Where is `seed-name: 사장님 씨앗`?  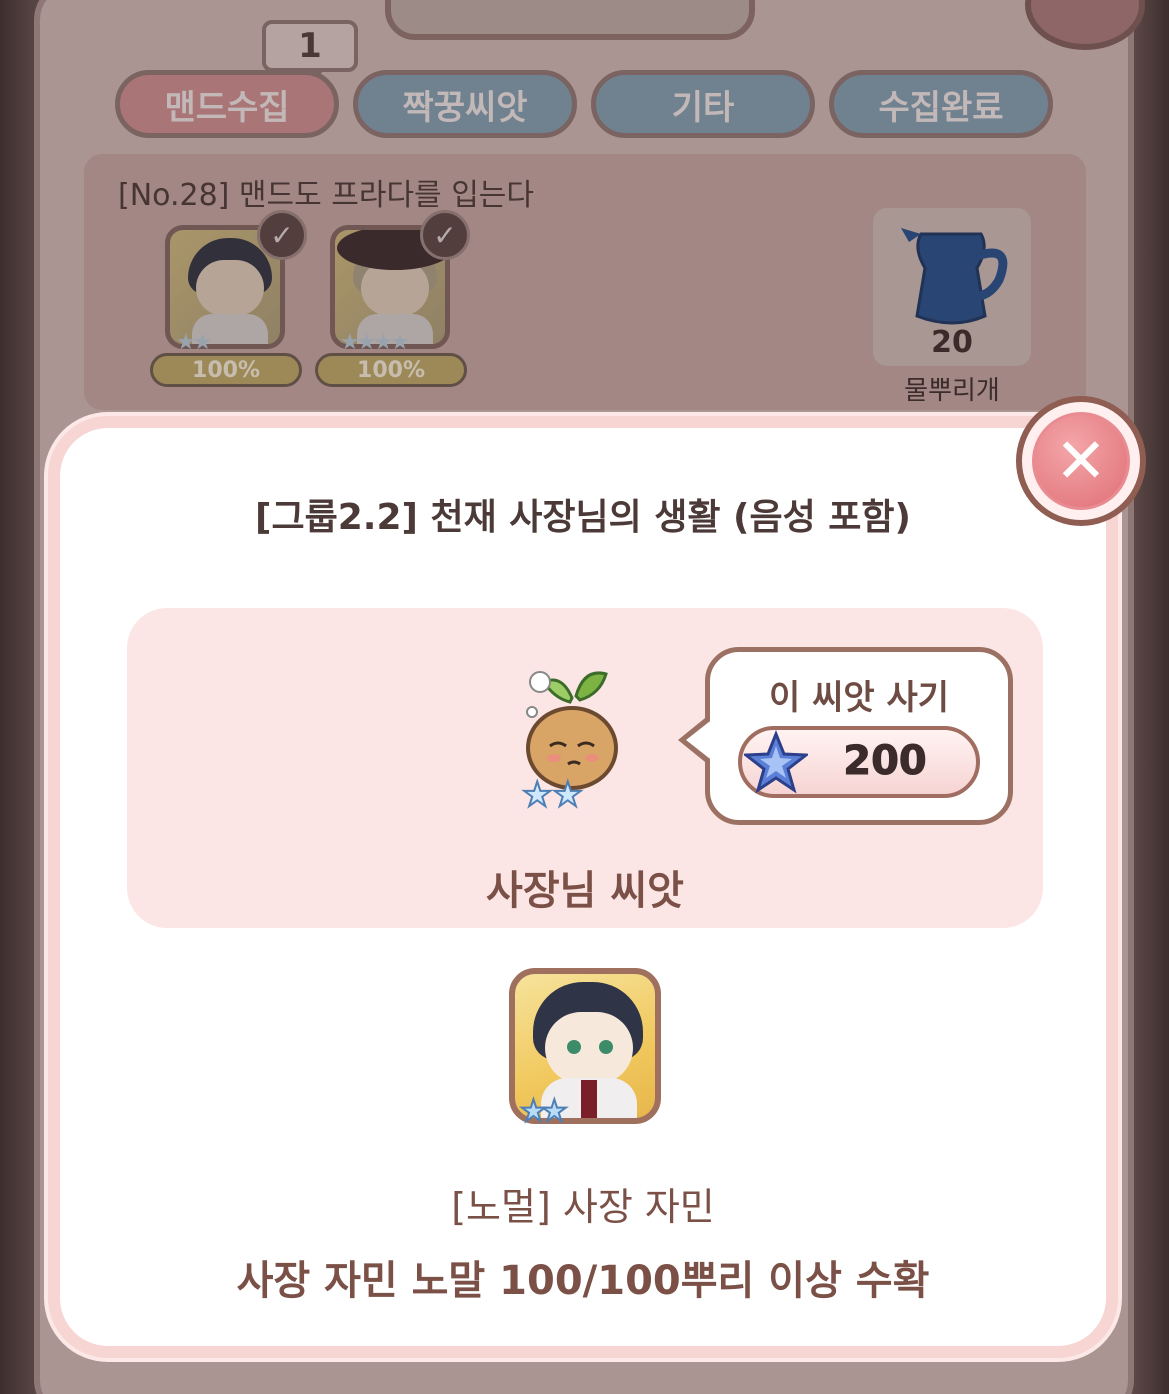
seed-name: 사장님 씨앗 is located at coordinates (585, 891).